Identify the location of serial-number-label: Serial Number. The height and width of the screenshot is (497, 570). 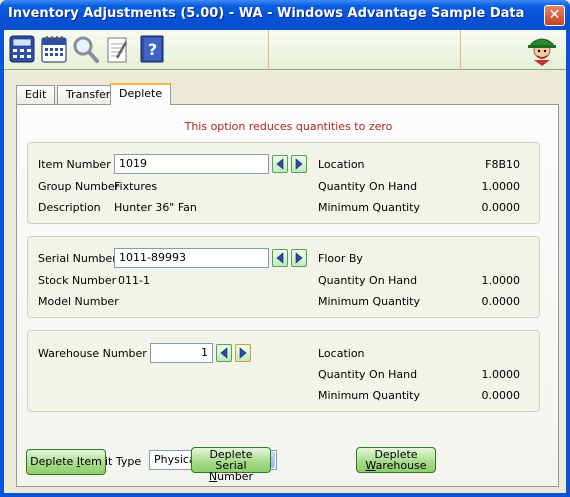
(77, 258).